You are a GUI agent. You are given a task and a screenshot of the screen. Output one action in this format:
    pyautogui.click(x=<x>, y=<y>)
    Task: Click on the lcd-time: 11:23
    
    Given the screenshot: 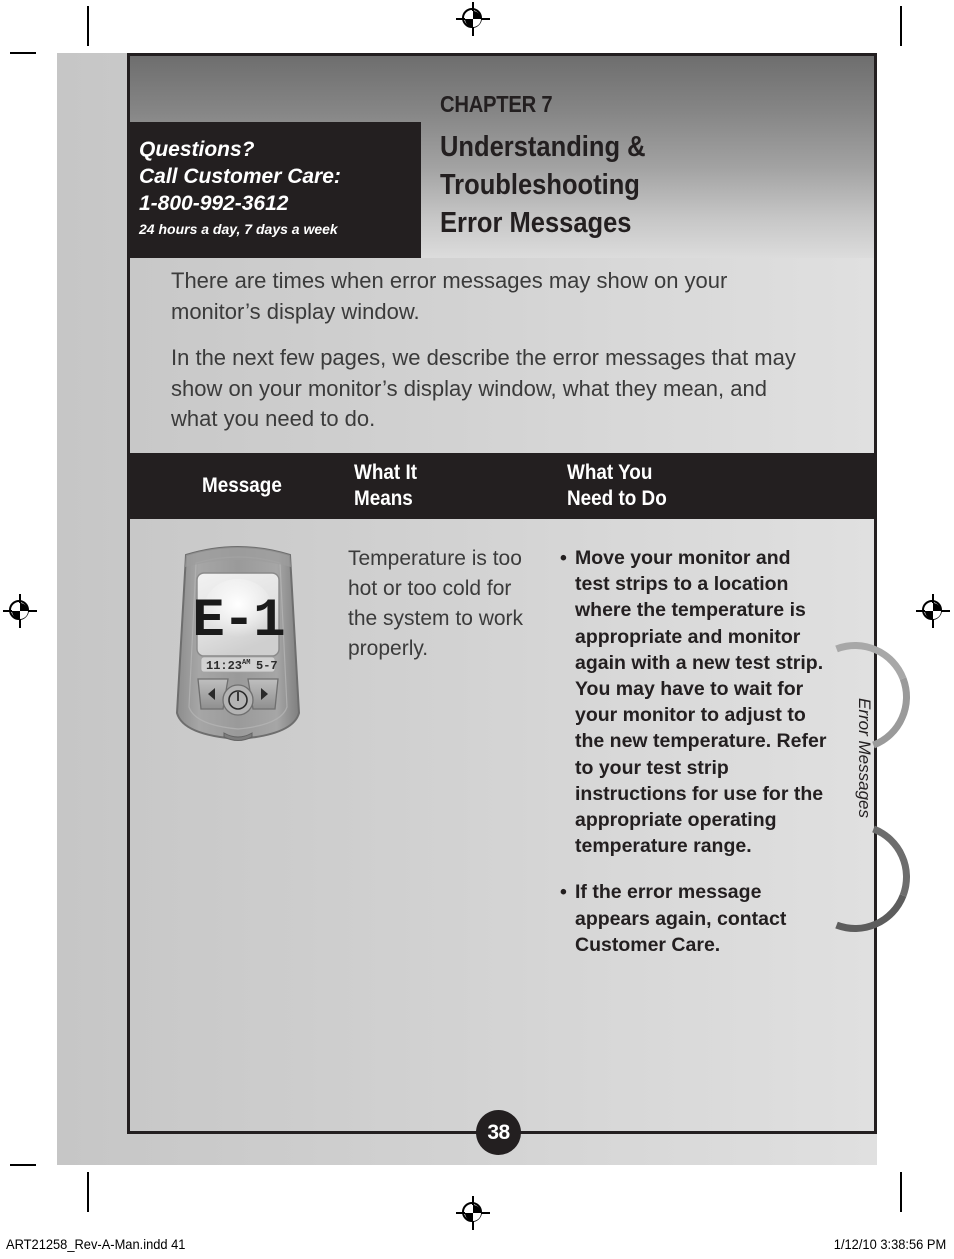 What is the action you would take?
    pyautogui.click(x=224, y=666)
    